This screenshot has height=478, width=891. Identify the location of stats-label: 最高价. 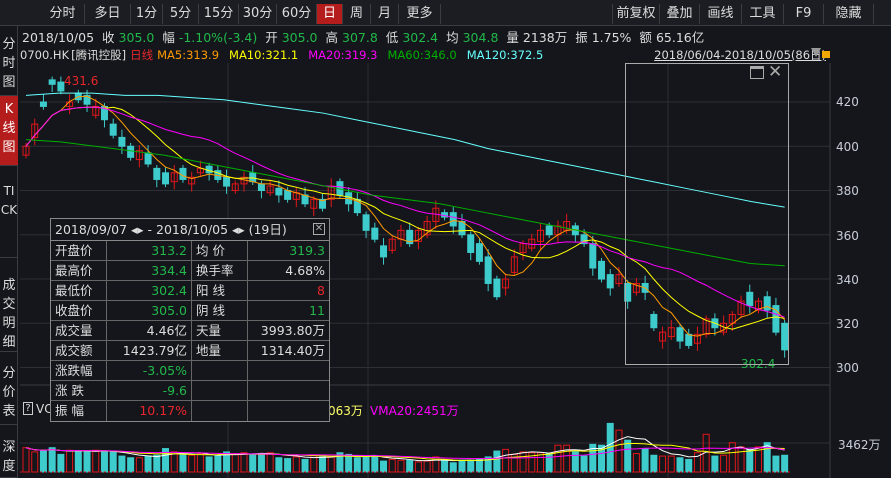
(79, 270).